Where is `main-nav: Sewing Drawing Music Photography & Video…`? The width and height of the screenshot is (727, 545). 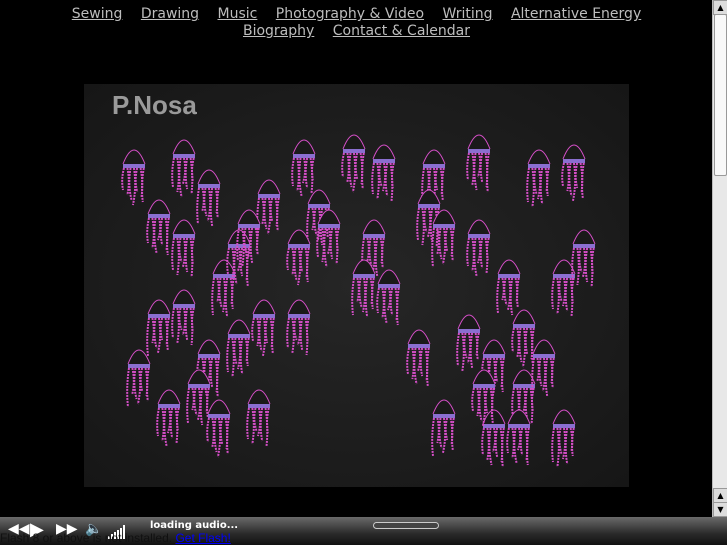
main-nav: Sewing Drawing Music Photography & Video… is located at coordinates (356, 23).